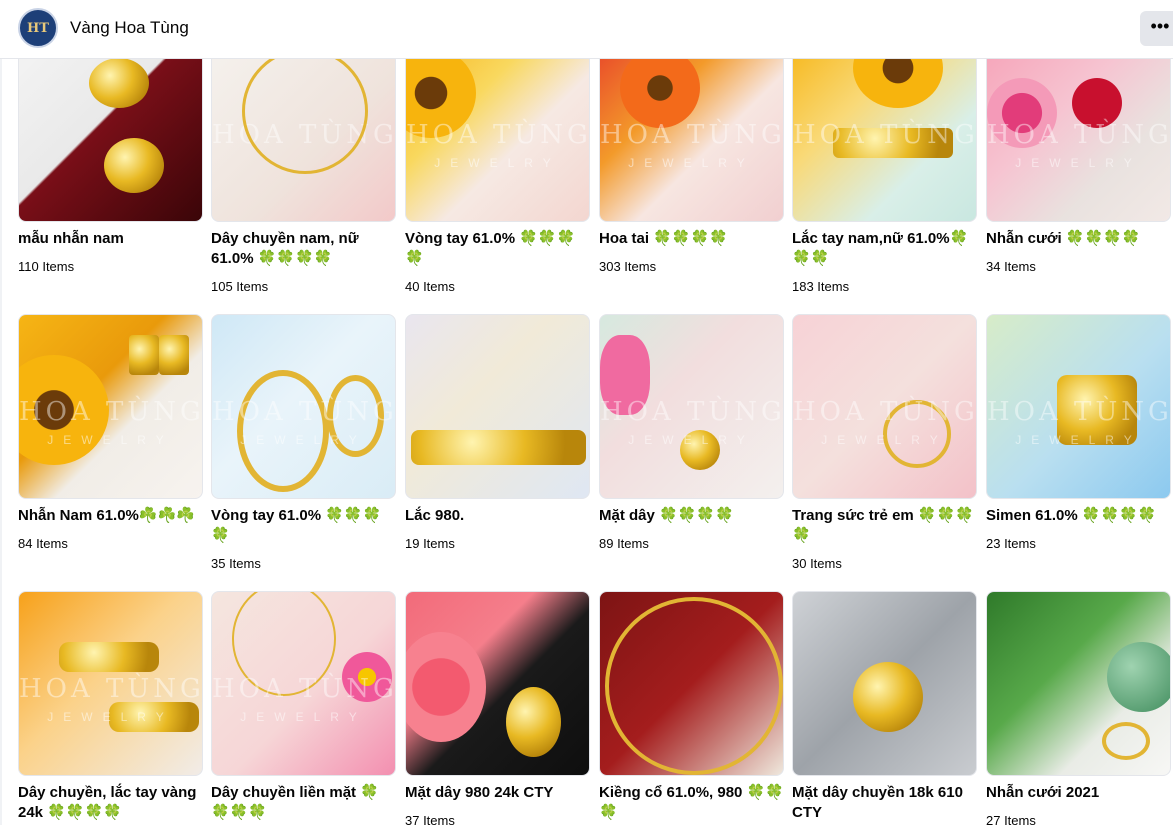 This screenshot has width=1173, height=829. What do you see at coordinates (1011, 266) in the screenshot?
I see `album-count: 34 Items` at bounding box center [1011, 266].